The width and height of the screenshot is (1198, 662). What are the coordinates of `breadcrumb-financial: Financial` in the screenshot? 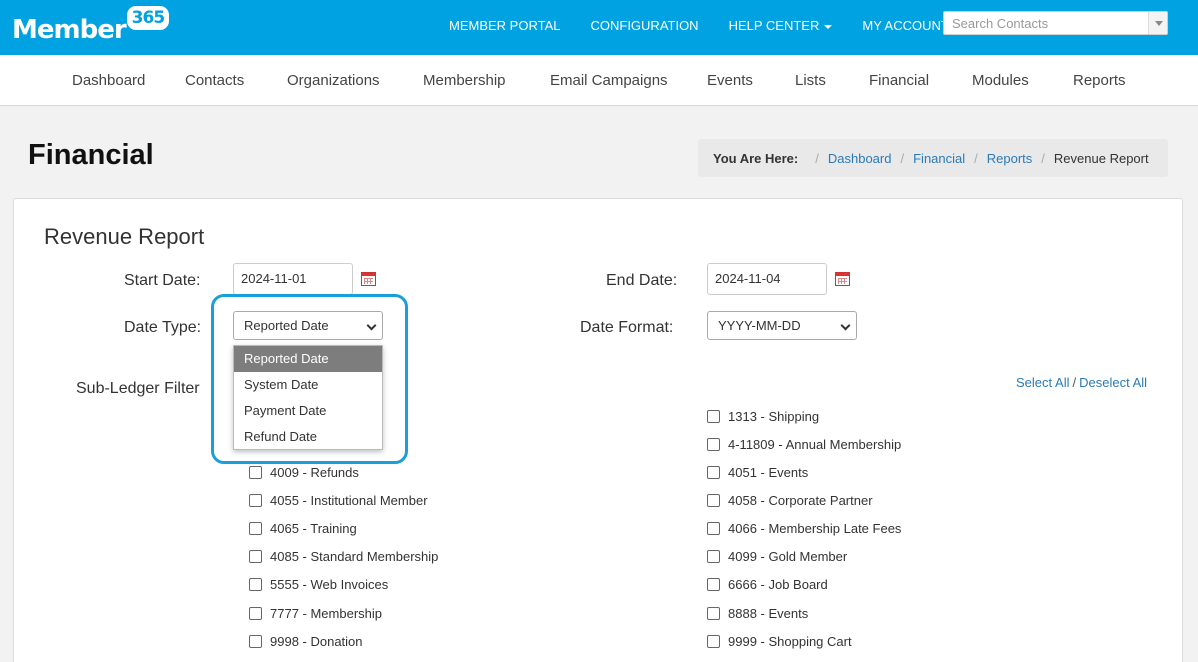 It's located at (939, 158).